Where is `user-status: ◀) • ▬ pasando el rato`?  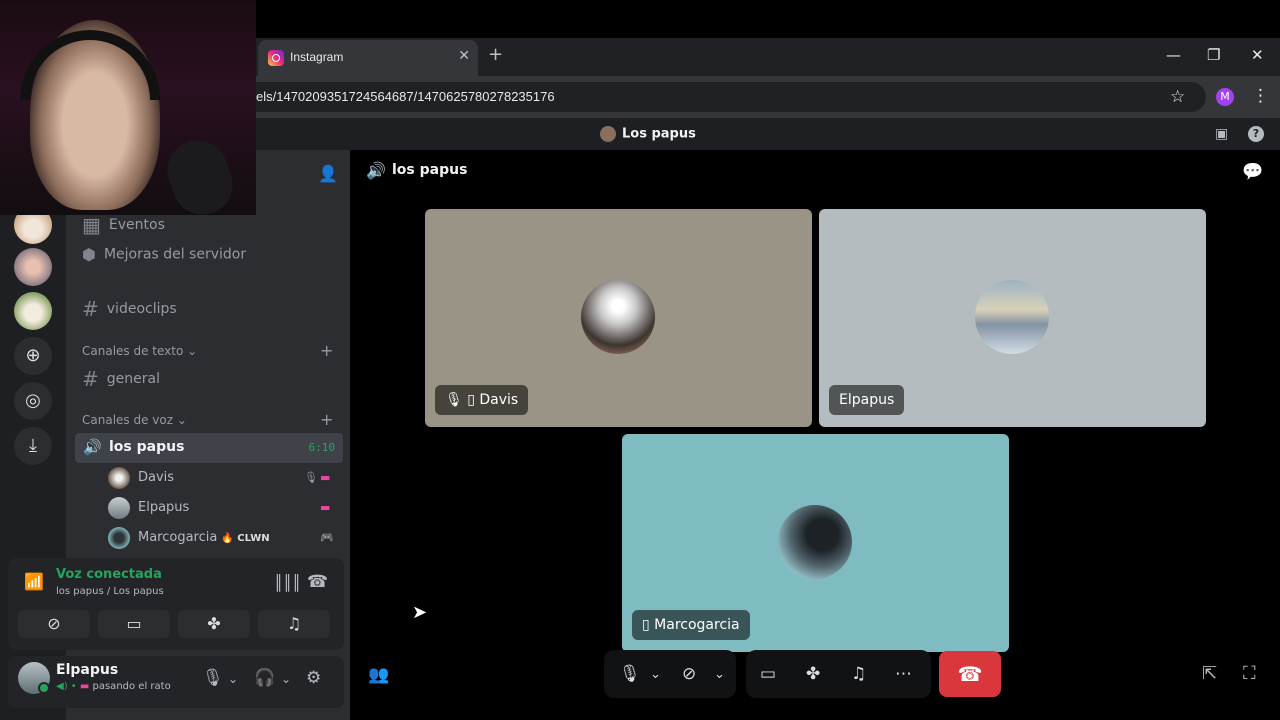
user-status: ◀) • ▬ pasando el rato is located at coordinates (113, 686).